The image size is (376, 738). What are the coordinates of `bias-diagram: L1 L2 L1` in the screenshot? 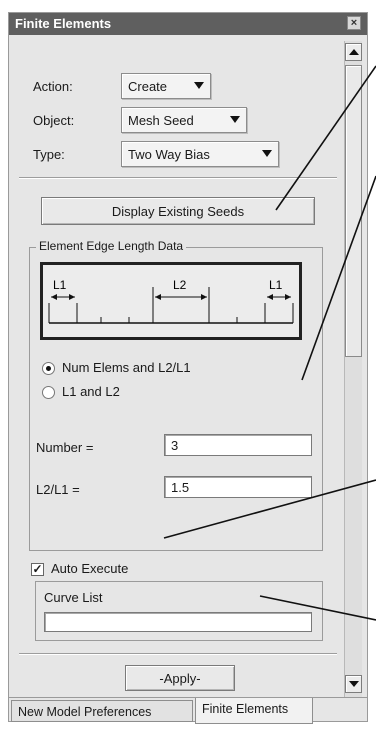 It's located at (171, 301).